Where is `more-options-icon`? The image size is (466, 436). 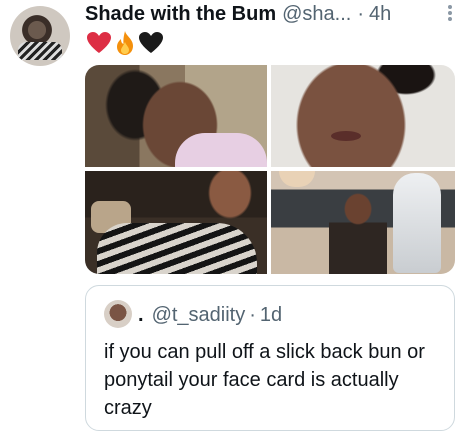
more-options-icon is located at coordinates (450, 13).